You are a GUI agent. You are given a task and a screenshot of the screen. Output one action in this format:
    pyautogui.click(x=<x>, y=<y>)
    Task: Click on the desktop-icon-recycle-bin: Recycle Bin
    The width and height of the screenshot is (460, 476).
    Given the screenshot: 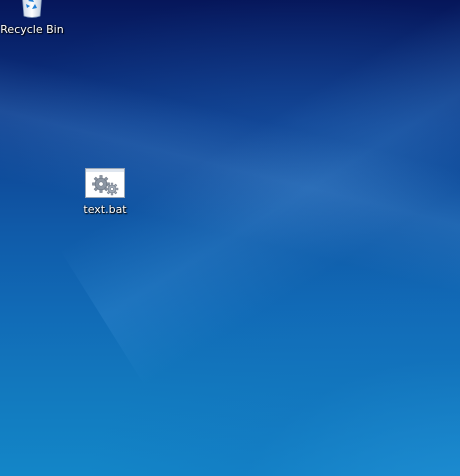 What is the action you would take?
    pyautogui.click(x=34, y=18)
    